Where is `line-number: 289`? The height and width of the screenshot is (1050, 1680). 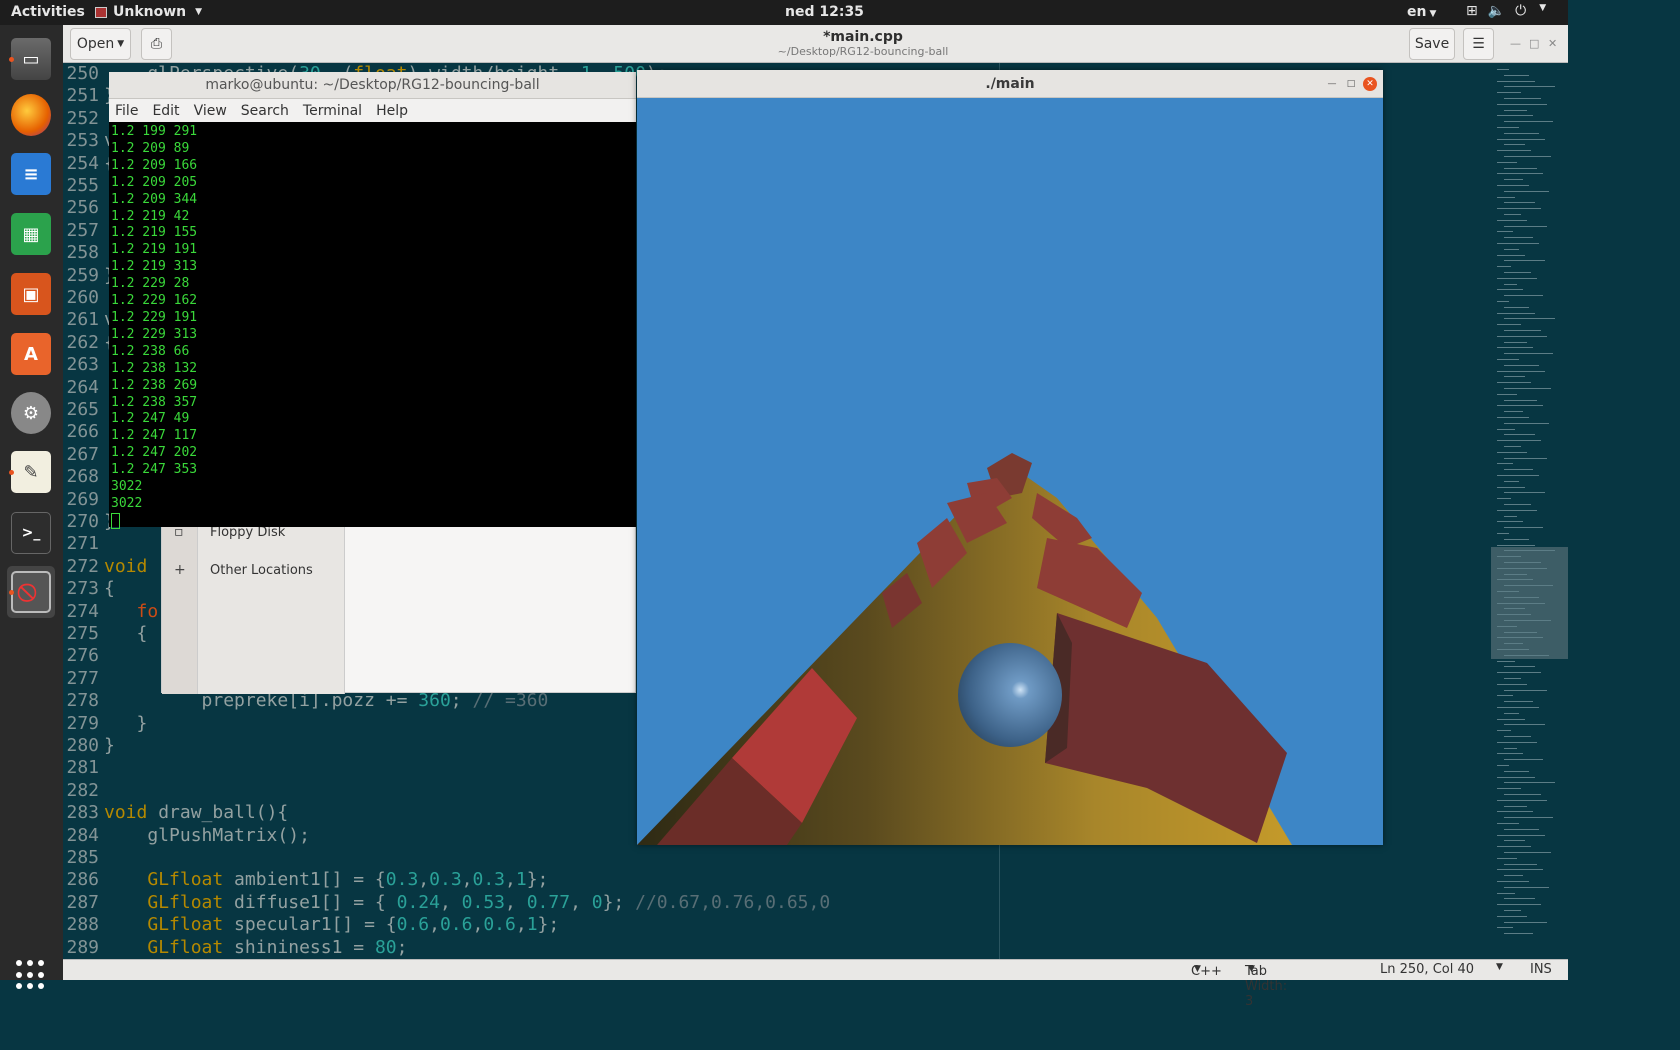 line-number: 289 is located at coordinates (82, 947).